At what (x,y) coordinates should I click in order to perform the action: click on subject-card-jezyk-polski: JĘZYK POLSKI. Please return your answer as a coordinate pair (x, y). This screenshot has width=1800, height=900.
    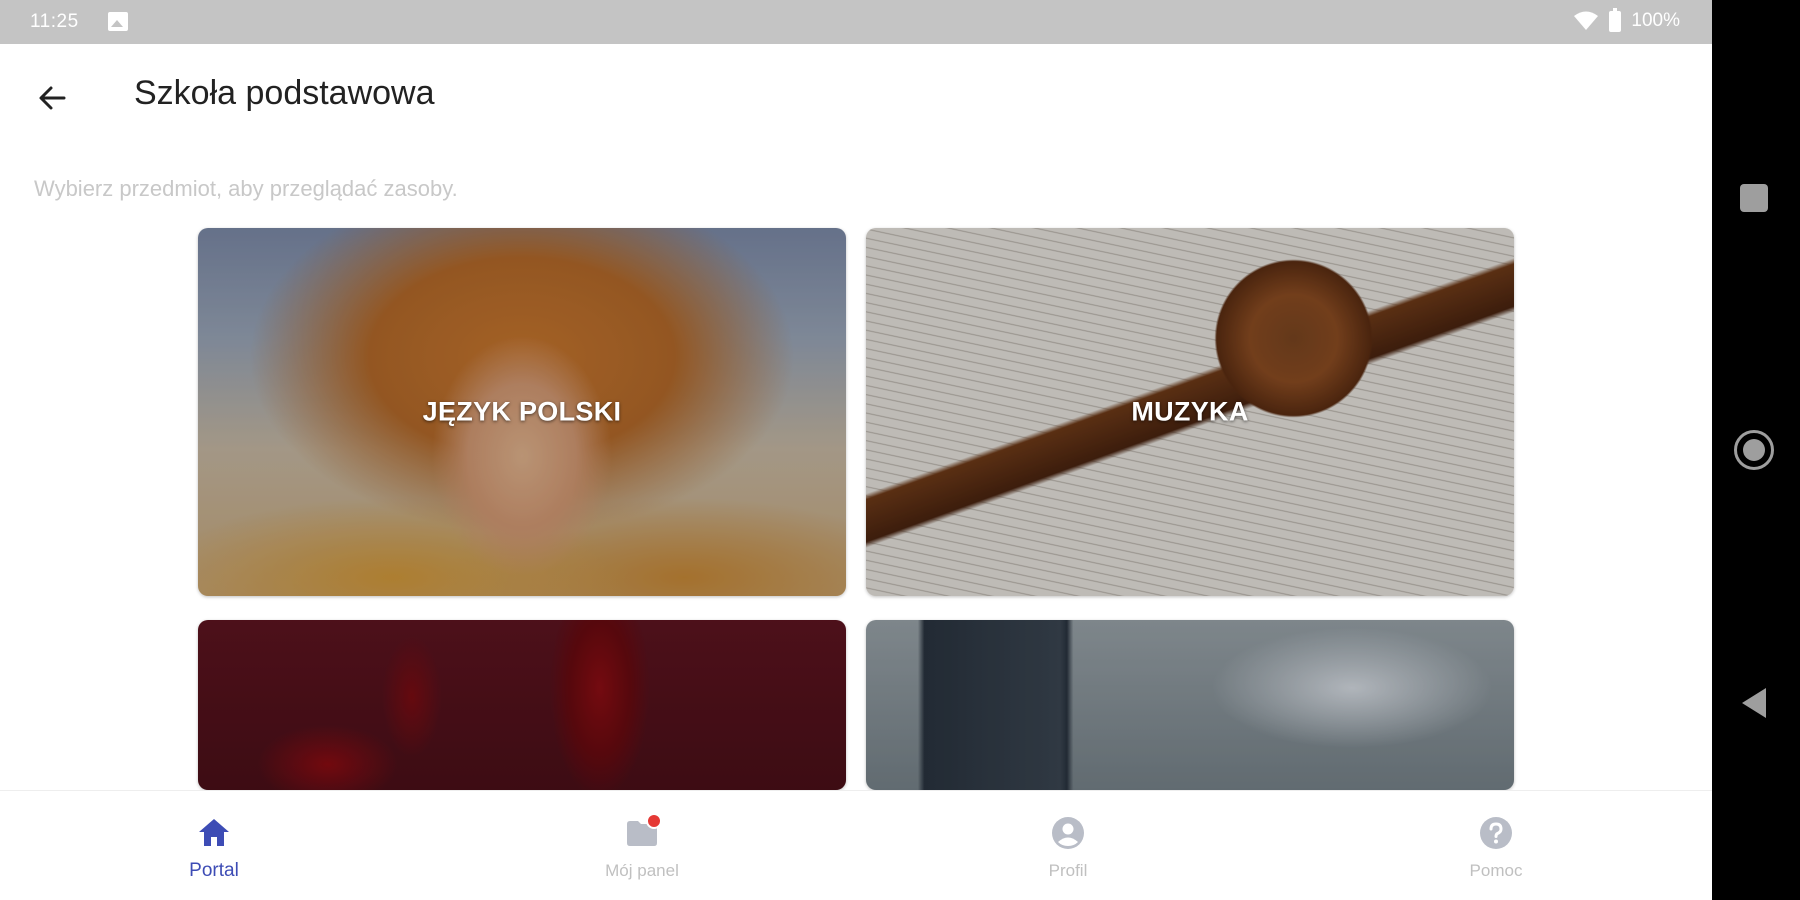
    Looking at the image, I should click on (522, 412).